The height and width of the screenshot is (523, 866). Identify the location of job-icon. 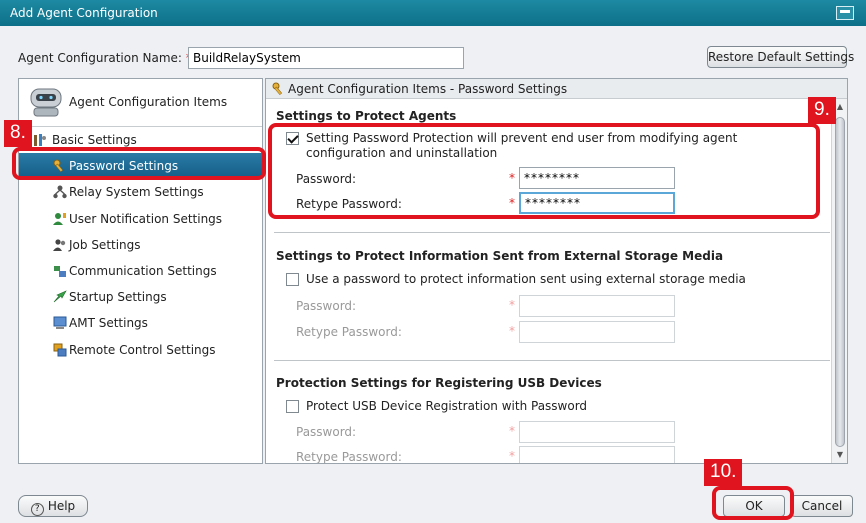
(59, 245).